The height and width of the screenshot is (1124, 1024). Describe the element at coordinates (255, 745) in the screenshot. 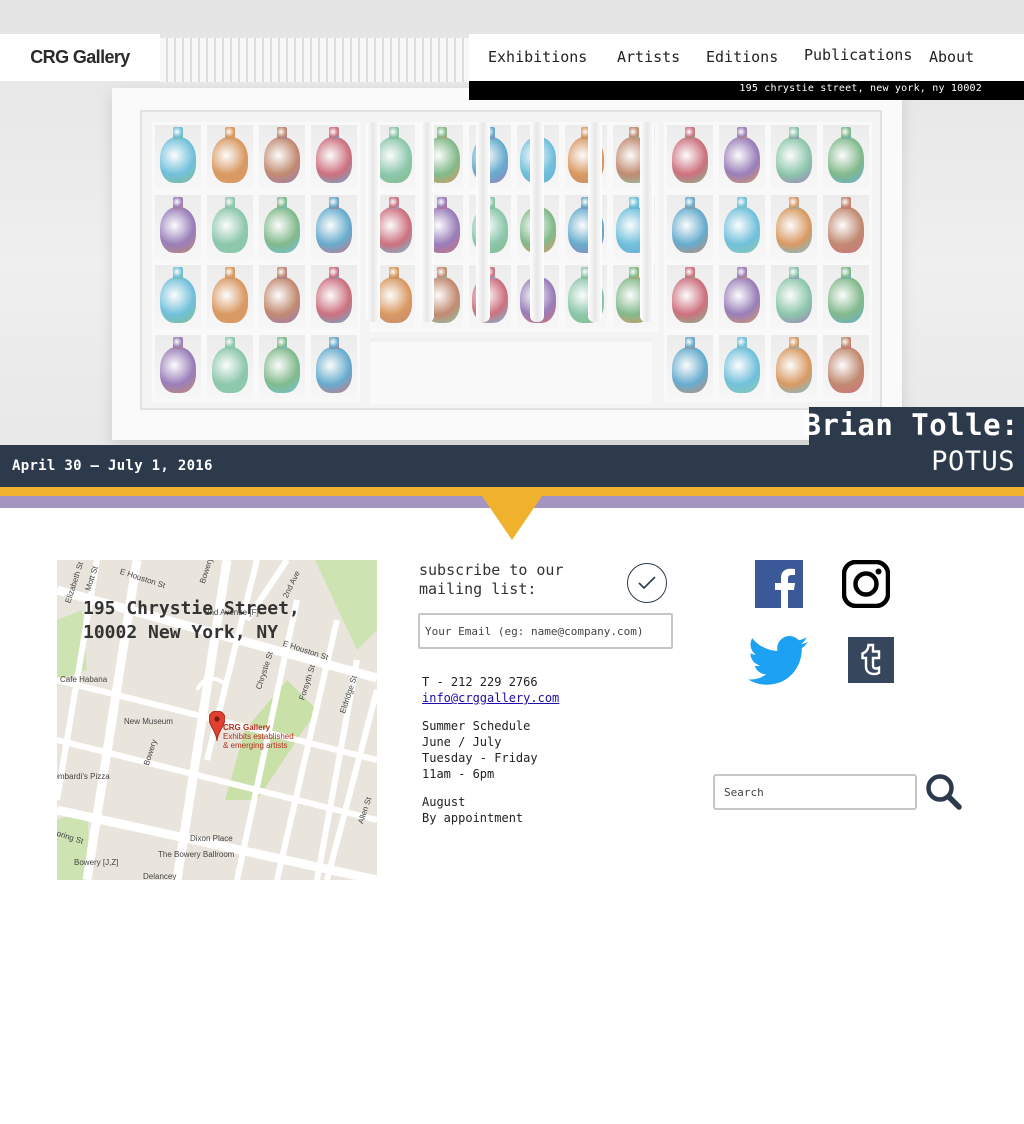

I see `map-pin-desc-2: & emerging artists` at that location.